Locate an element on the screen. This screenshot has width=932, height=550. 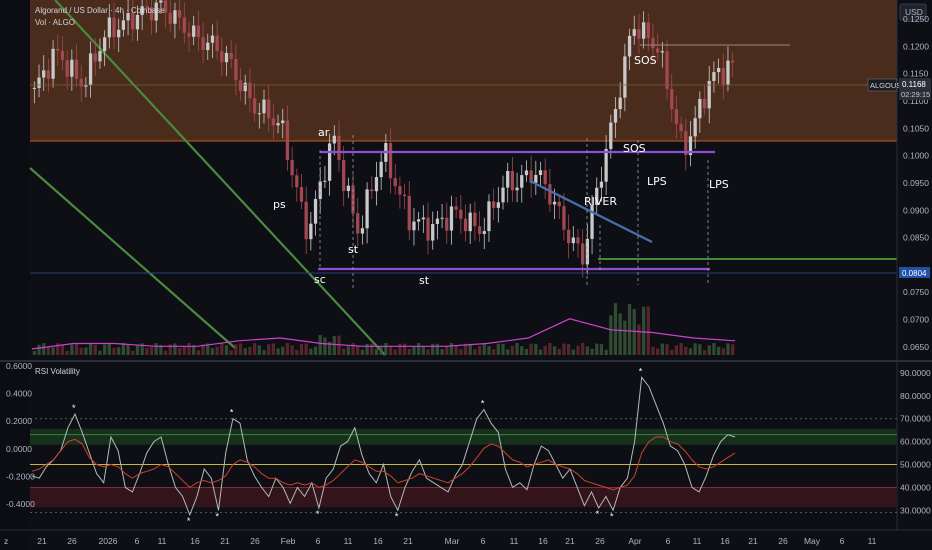
annotation-ar: ar is located at coordinates (324, 132).